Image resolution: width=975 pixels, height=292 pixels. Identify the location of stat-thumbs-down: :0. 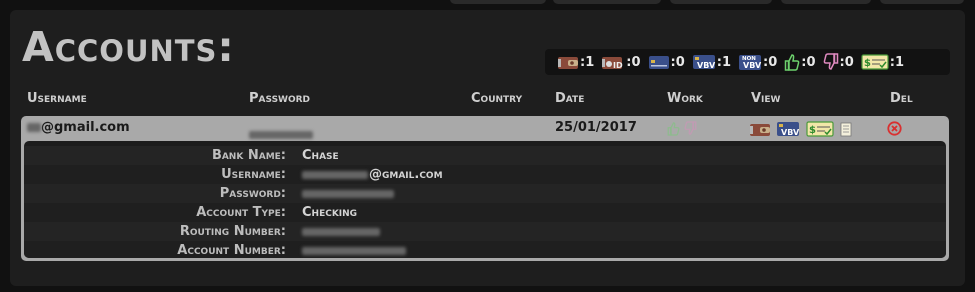
(838, 62).